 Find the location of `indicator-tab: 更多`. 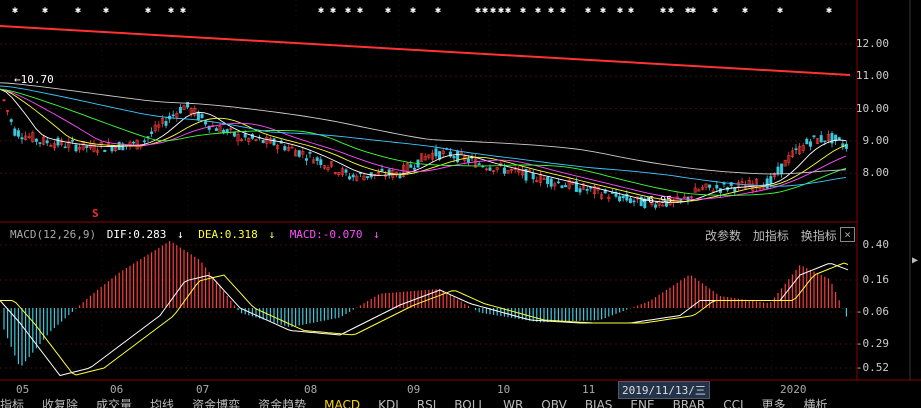

indicator-tab: 更多 is located at coordinates (774, 403).